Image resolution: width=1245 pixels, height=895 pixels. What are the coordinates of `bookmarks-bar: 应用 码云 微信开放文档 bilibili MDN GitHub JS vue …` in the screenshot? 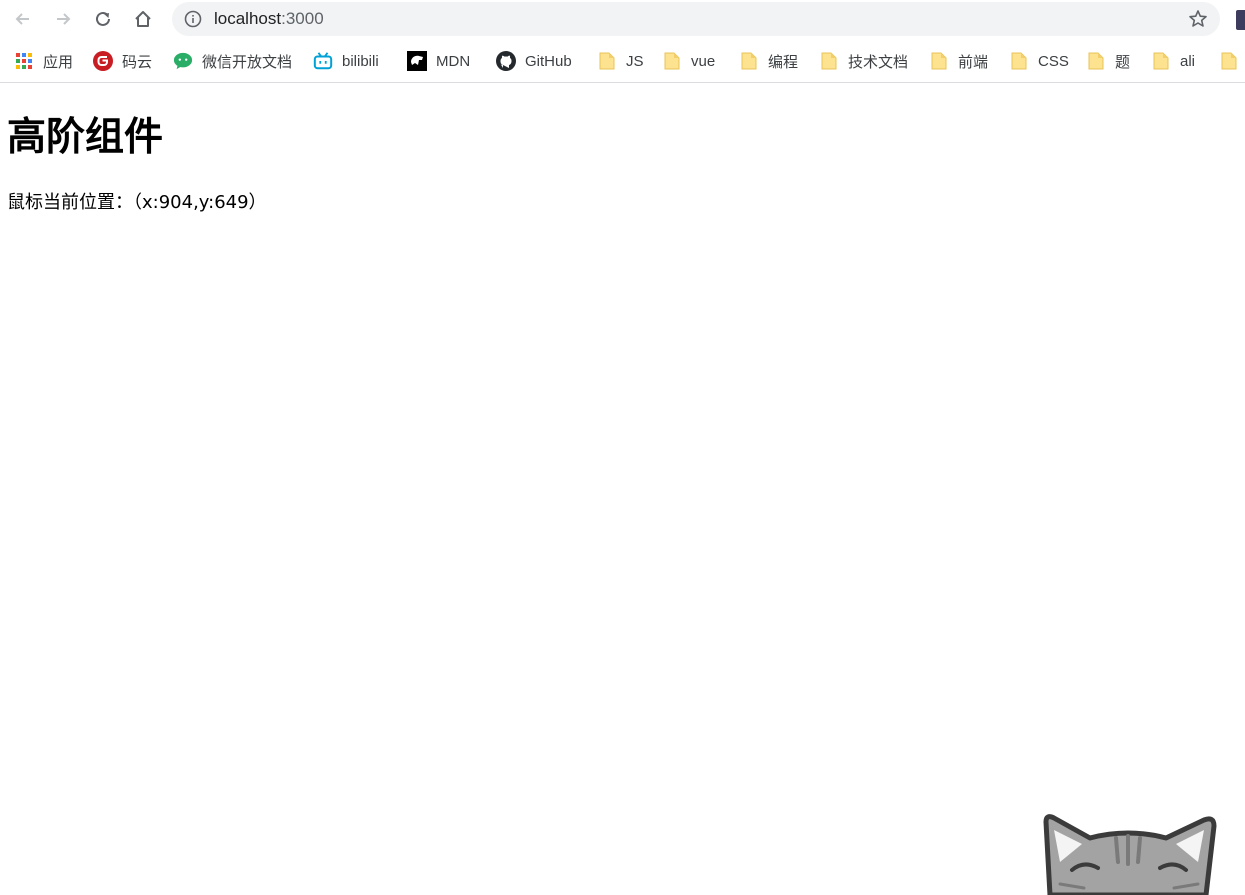 It's located at (622, 62).